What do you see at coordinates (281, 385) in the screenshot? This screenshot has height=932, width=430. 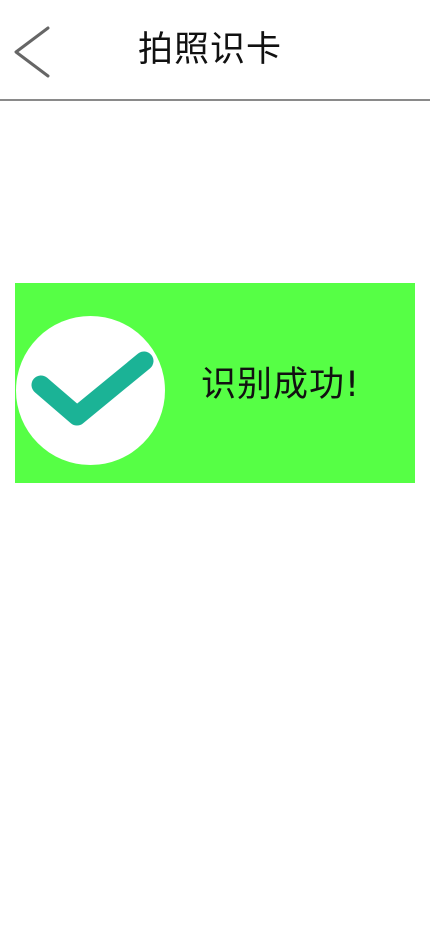 I see `result-message: 识别成功!` at bounding box center [281, 385].